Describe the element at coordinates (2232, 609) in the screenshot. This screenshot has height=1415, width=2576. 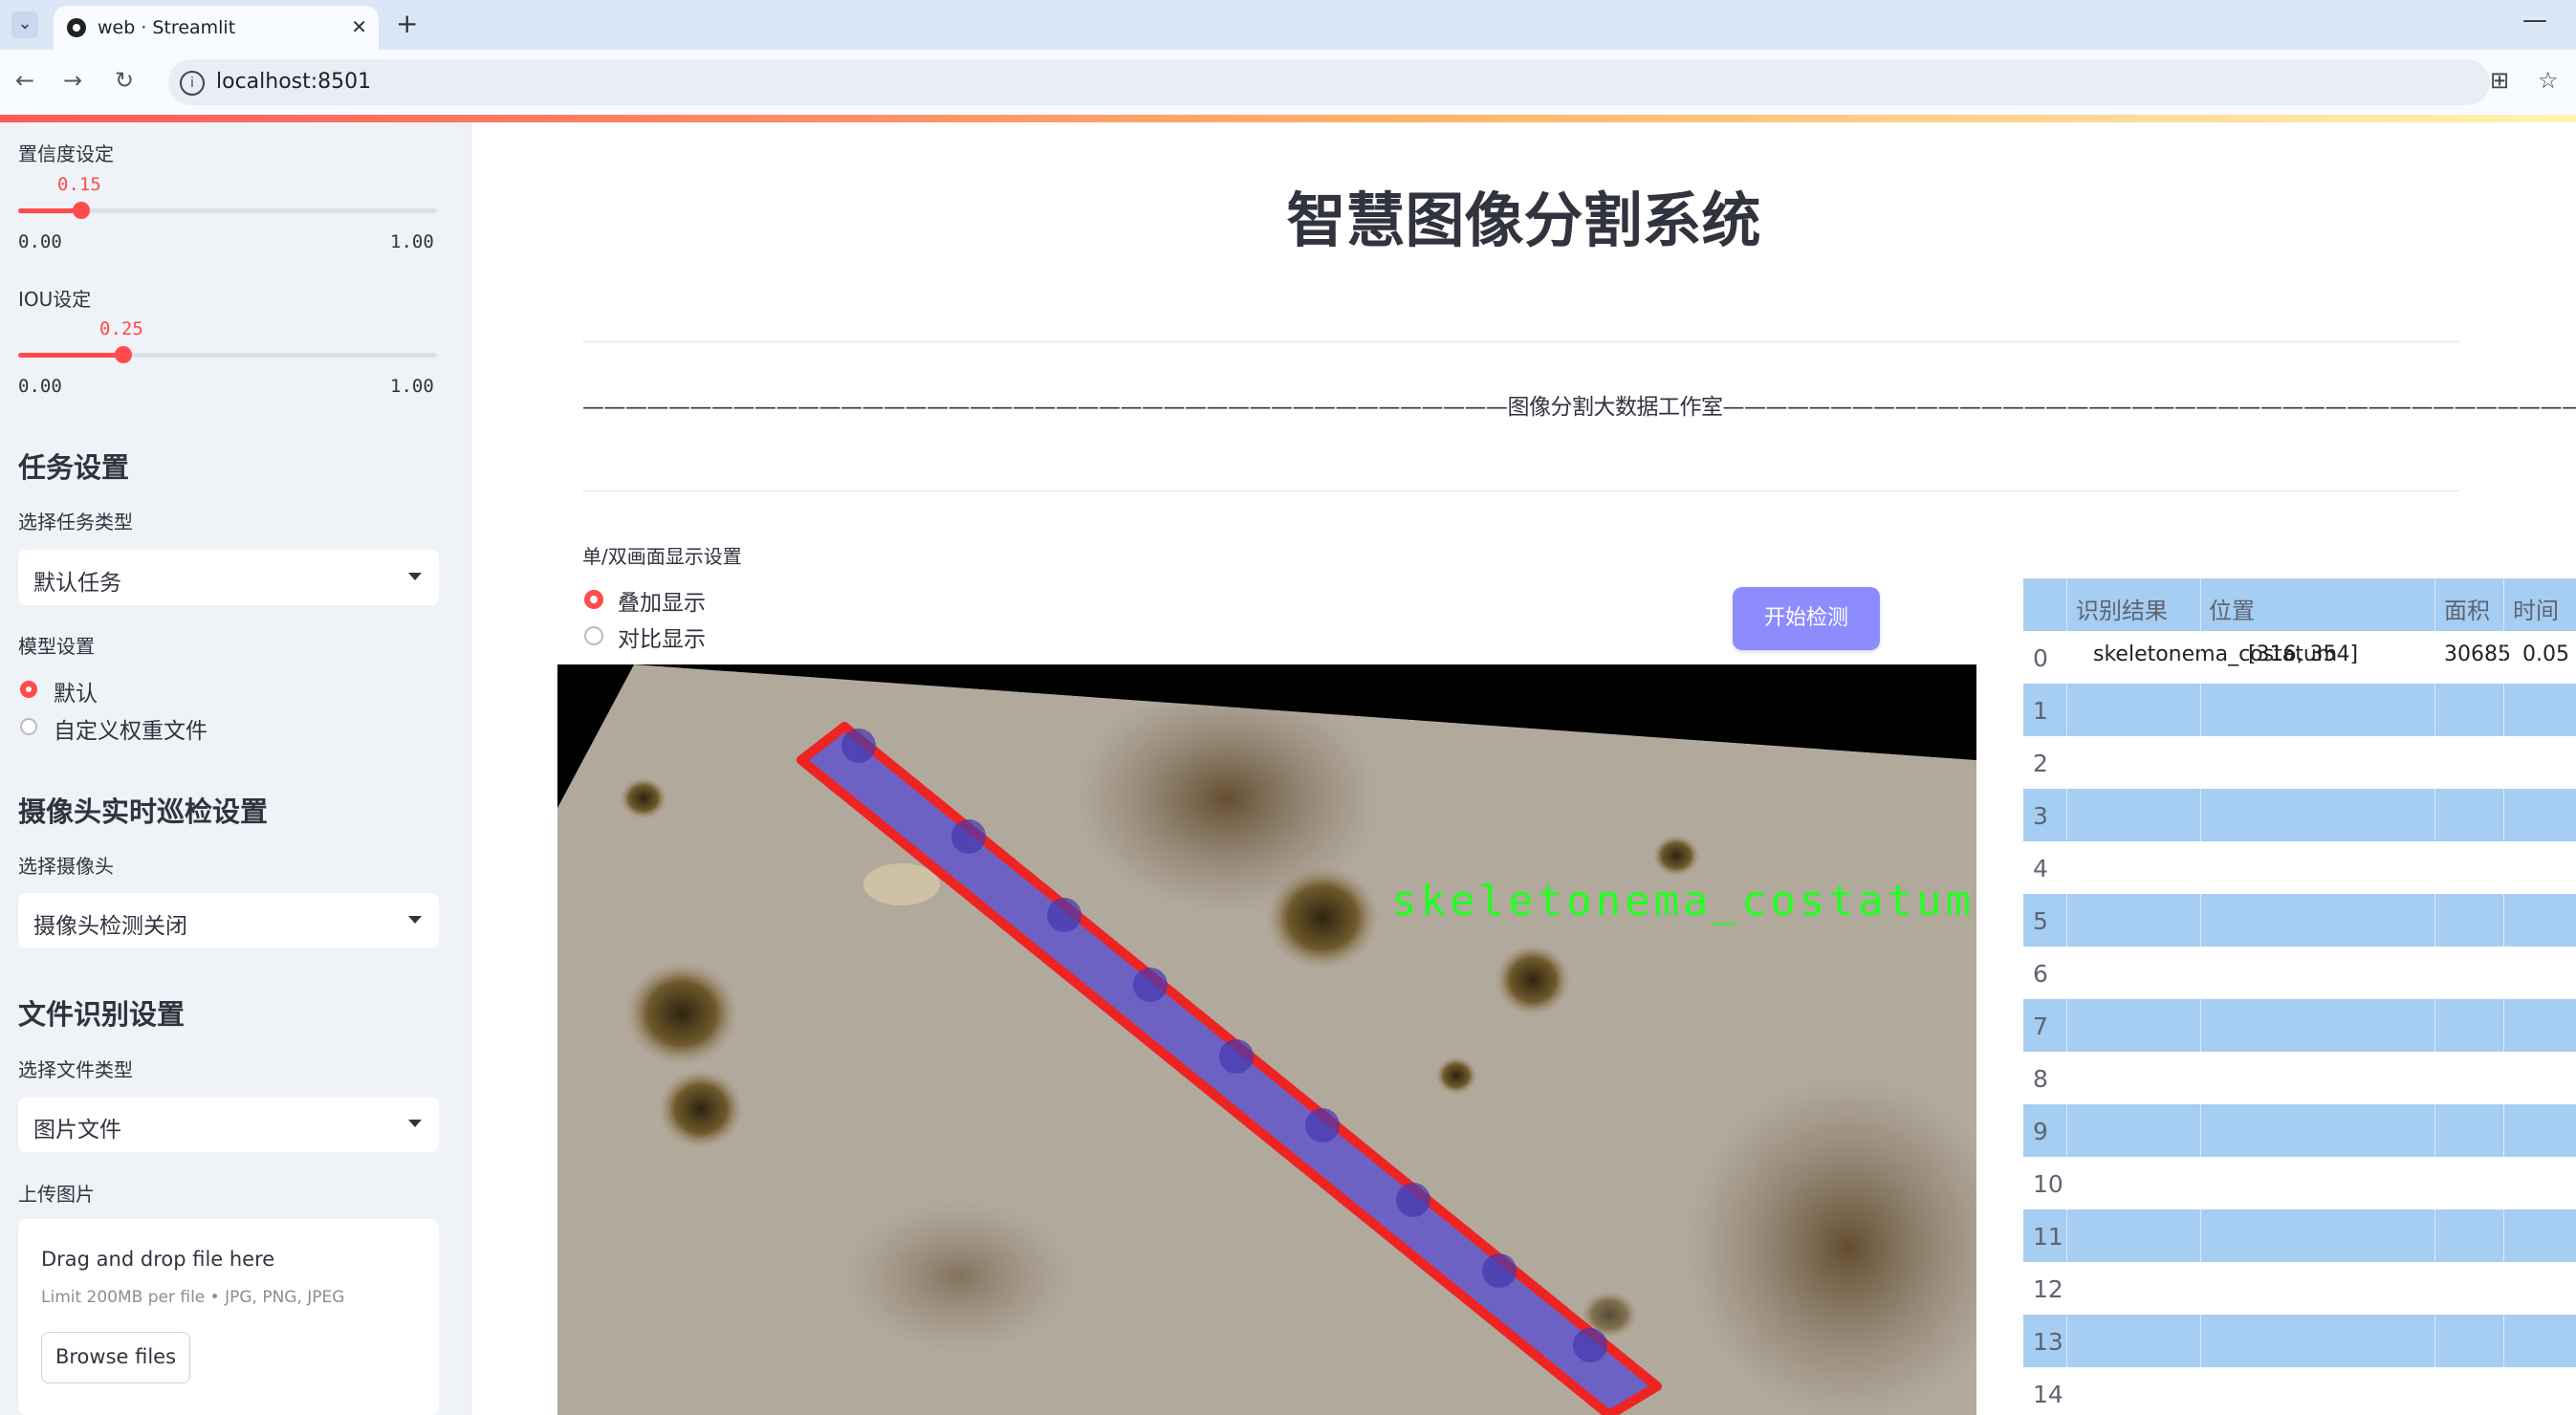
I see `column-header-position: 位置` at that location.